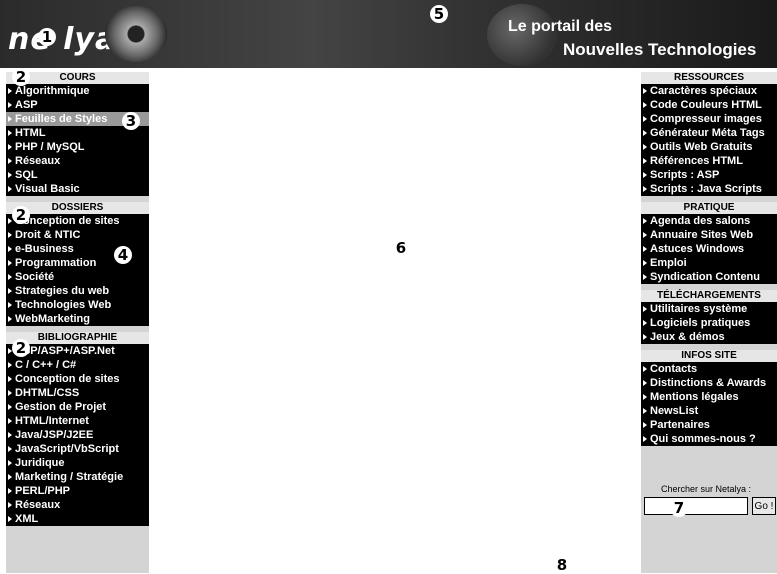  Describe the element at coordinates (77, 393) in the screenshot. I see `bibliographie-item: DHTML/CSS` at that location.